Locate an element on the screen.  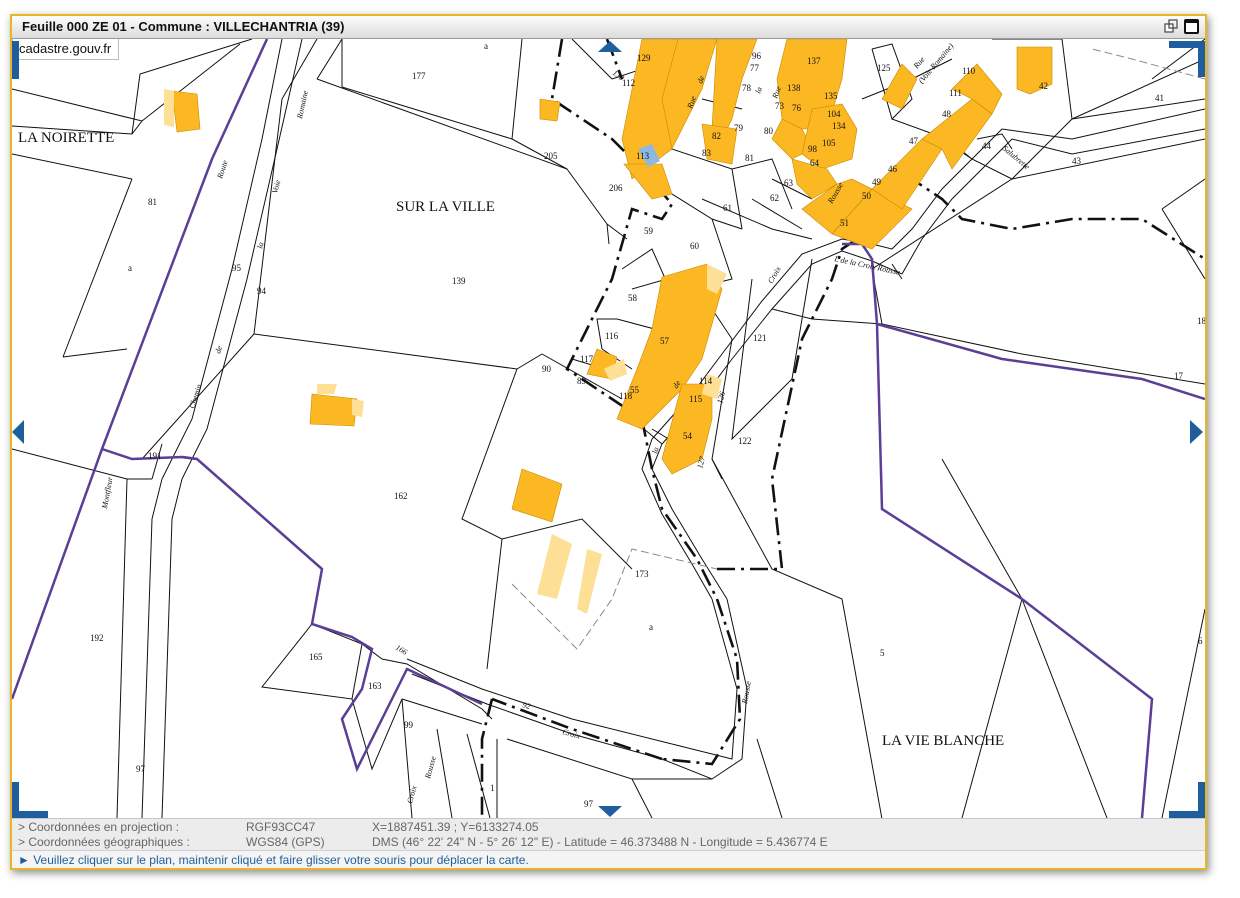
place-la-noirette: LA NOIRETTE is located at coordinates (66, 138).